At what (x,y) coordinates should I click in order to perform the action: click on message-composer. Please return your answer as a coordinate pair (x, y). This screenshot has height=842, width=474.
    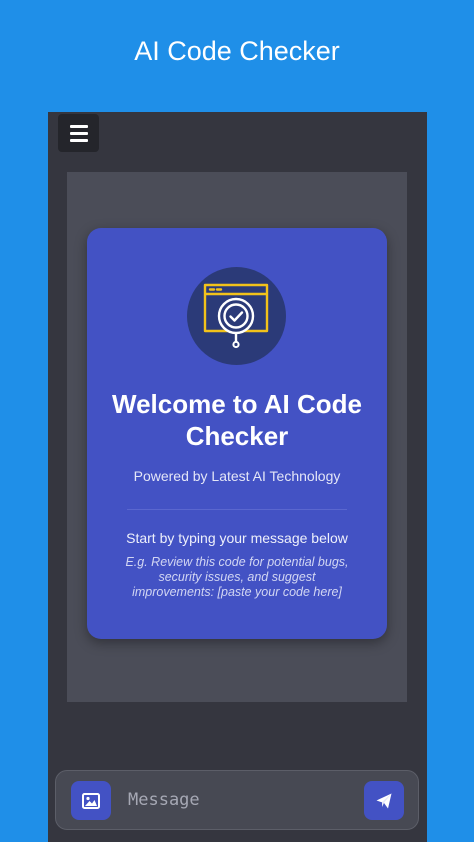
    Looking at the image, I should click on (237, 800).